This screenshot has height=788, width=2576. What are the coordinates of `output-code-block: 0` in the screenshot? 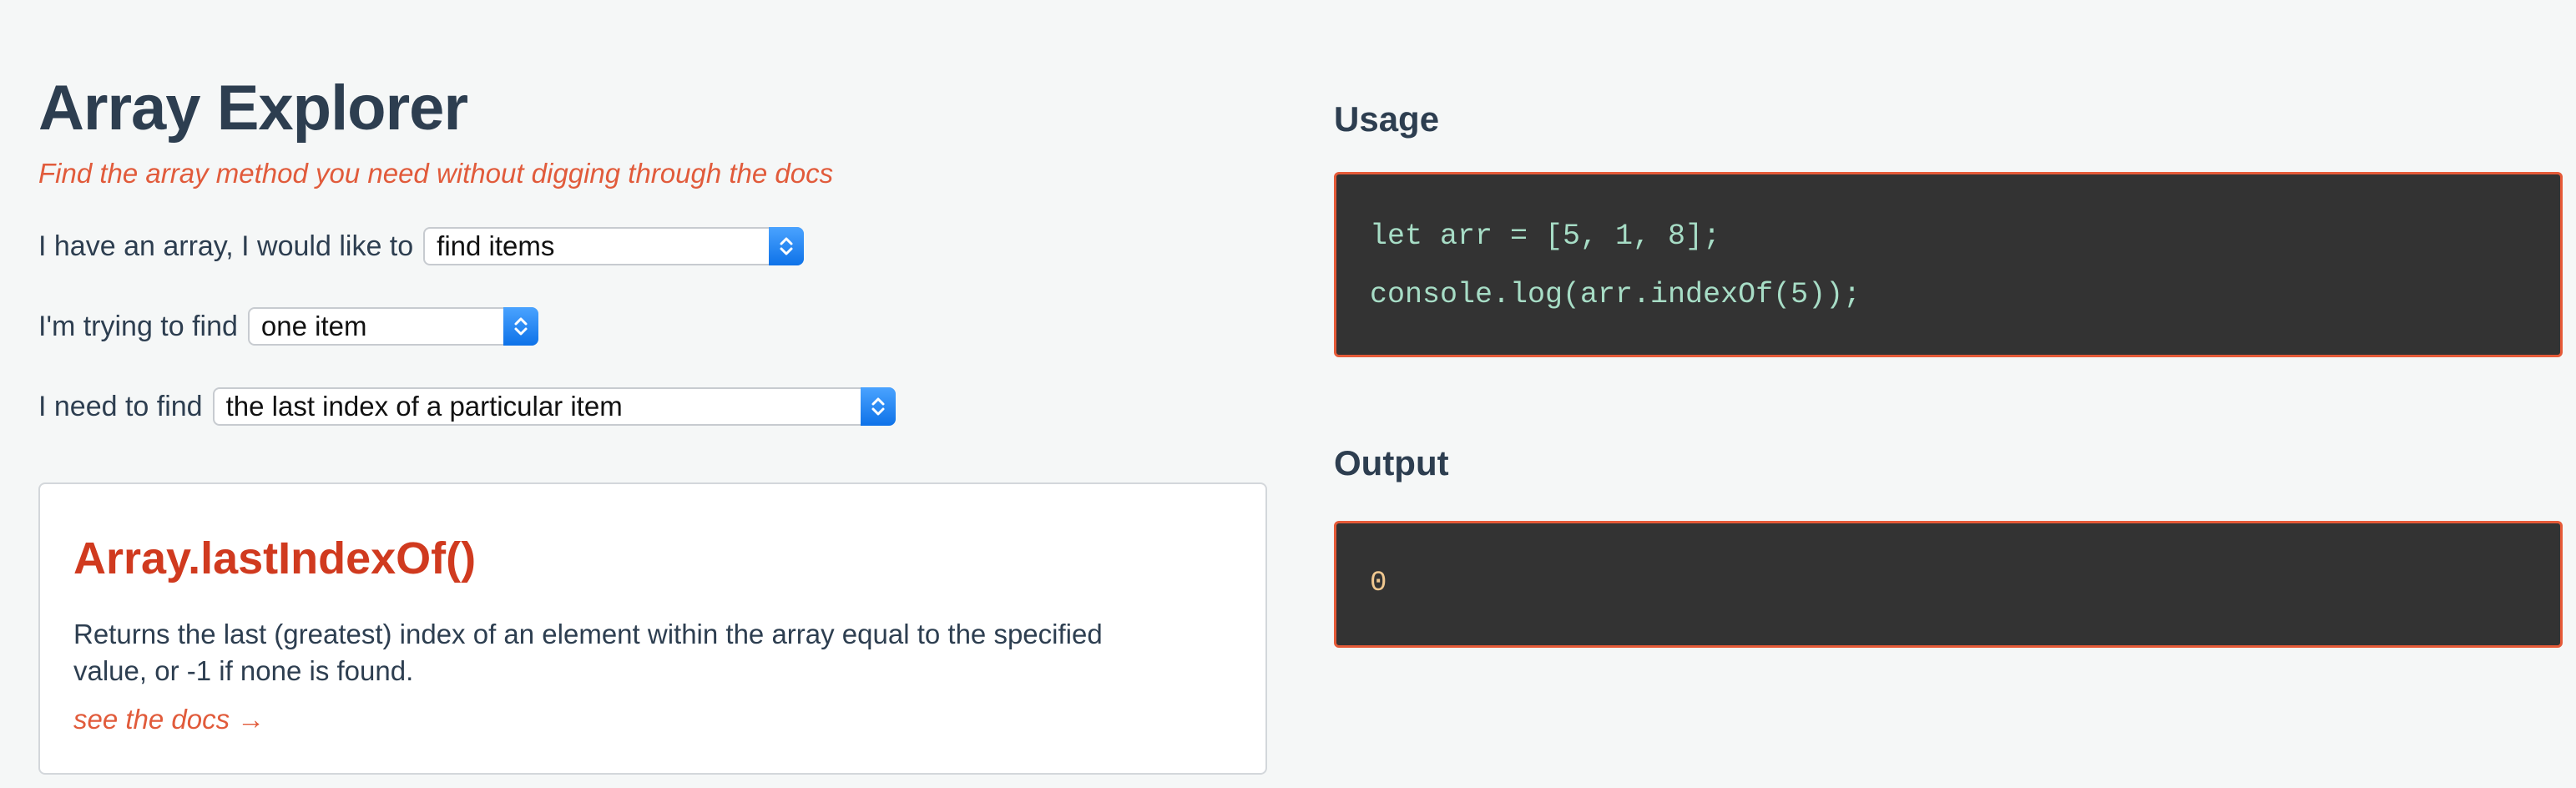 It's located at (1948, 584).